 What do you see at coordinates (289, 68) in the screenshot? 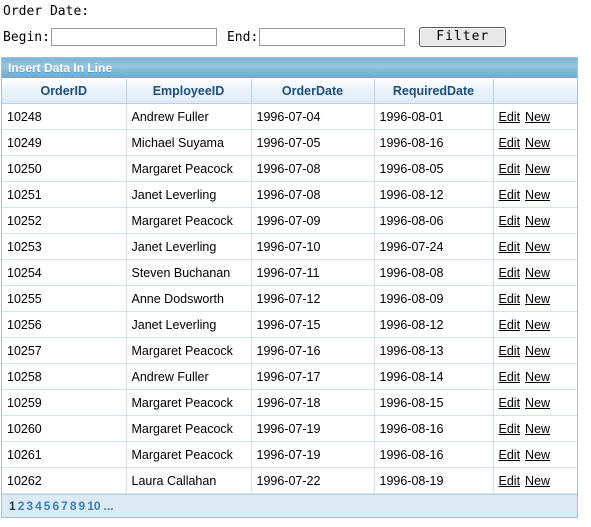
I see `panel-title: Insert Data In Line` at bounding box center [289, 68].